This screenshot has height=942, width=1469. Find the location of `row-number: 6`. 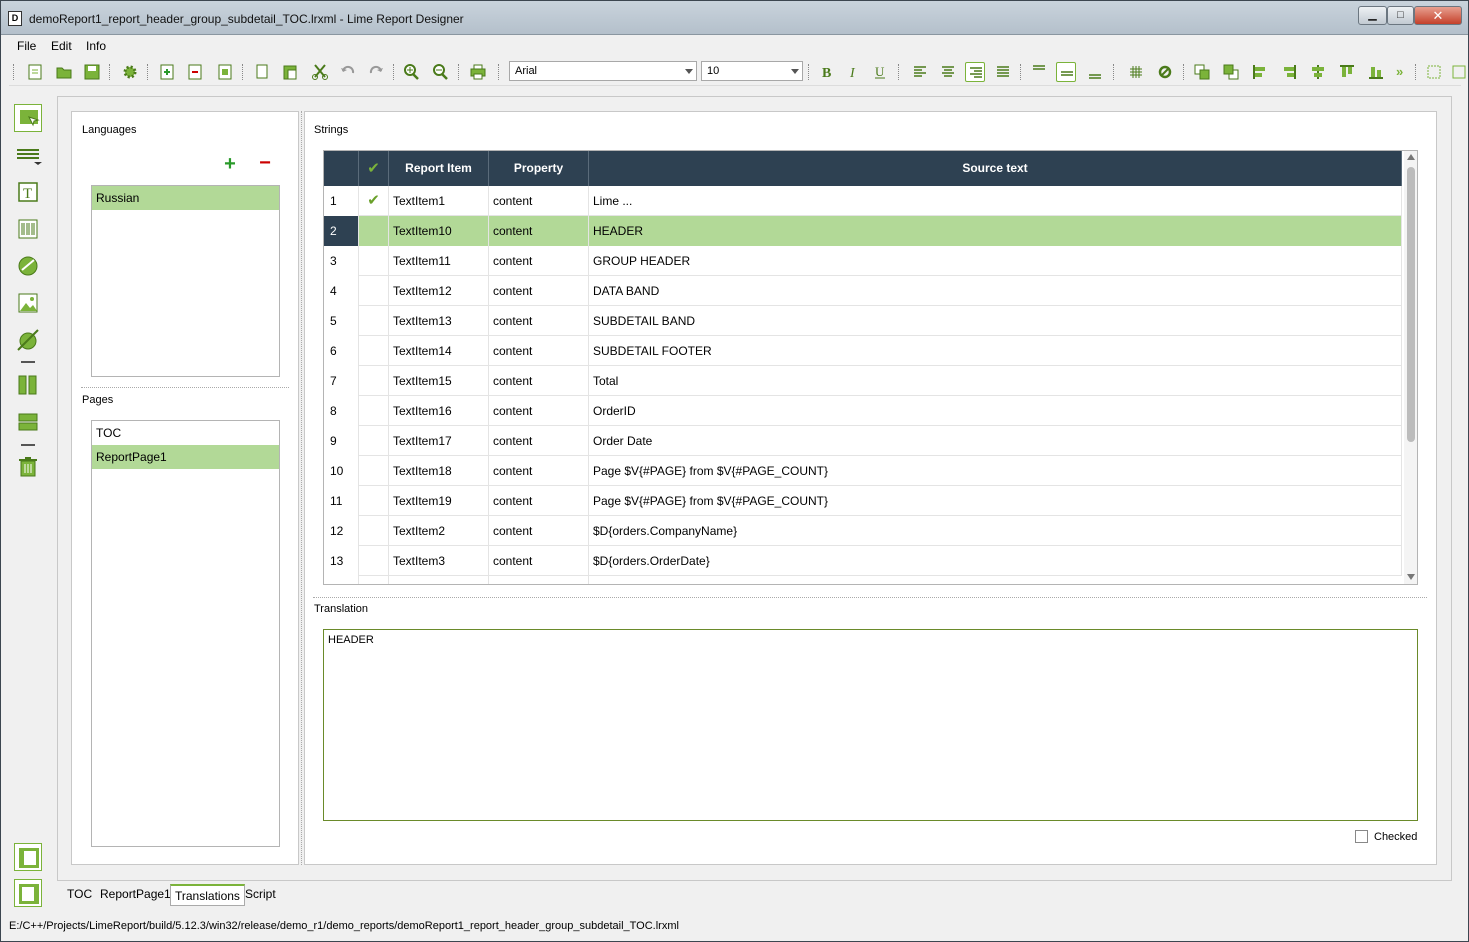

row-number: 6 is located at coordinates (341, 351).